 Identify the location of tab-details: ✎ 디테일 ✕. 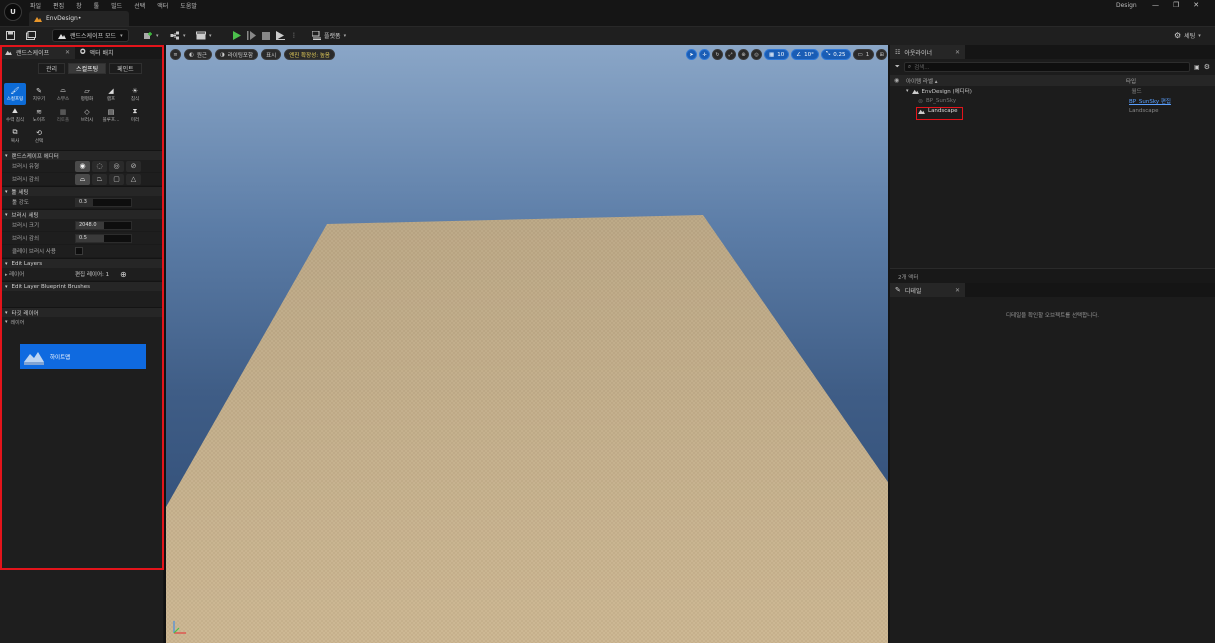
(927, 290).